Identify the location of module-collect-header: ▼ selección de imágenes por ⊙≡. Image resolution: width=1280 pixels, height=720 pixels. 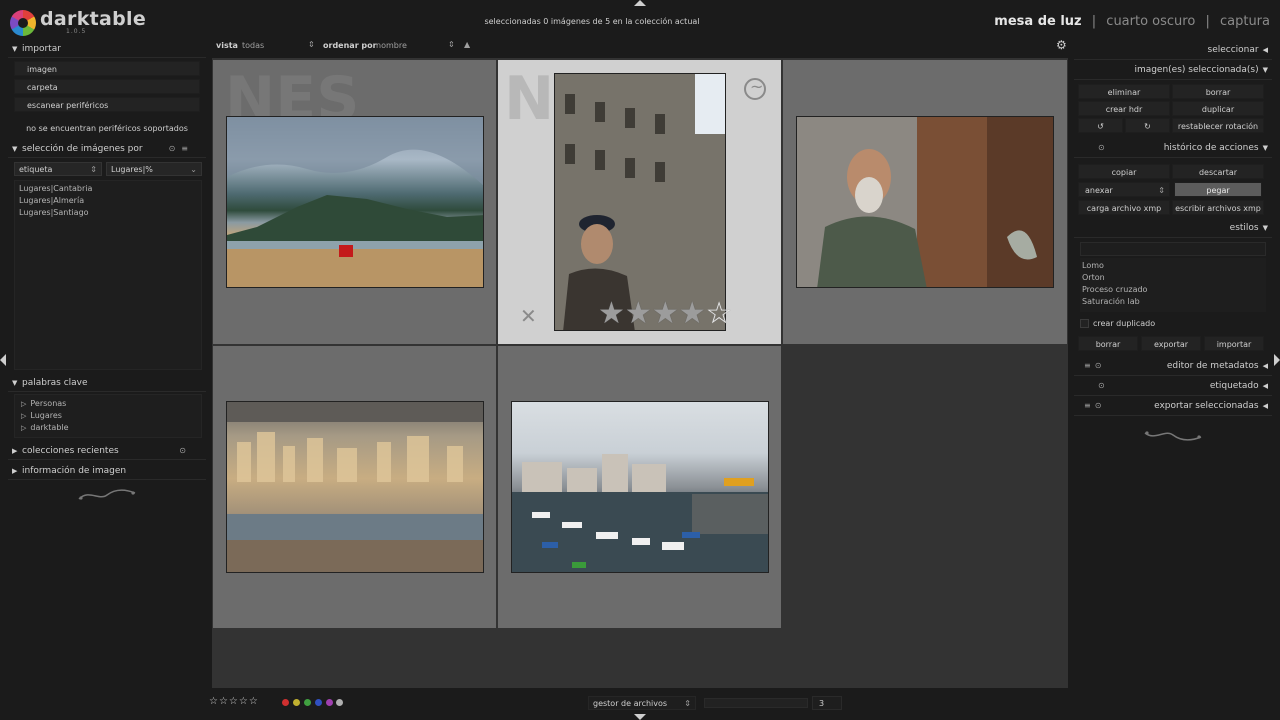
(107, 149).